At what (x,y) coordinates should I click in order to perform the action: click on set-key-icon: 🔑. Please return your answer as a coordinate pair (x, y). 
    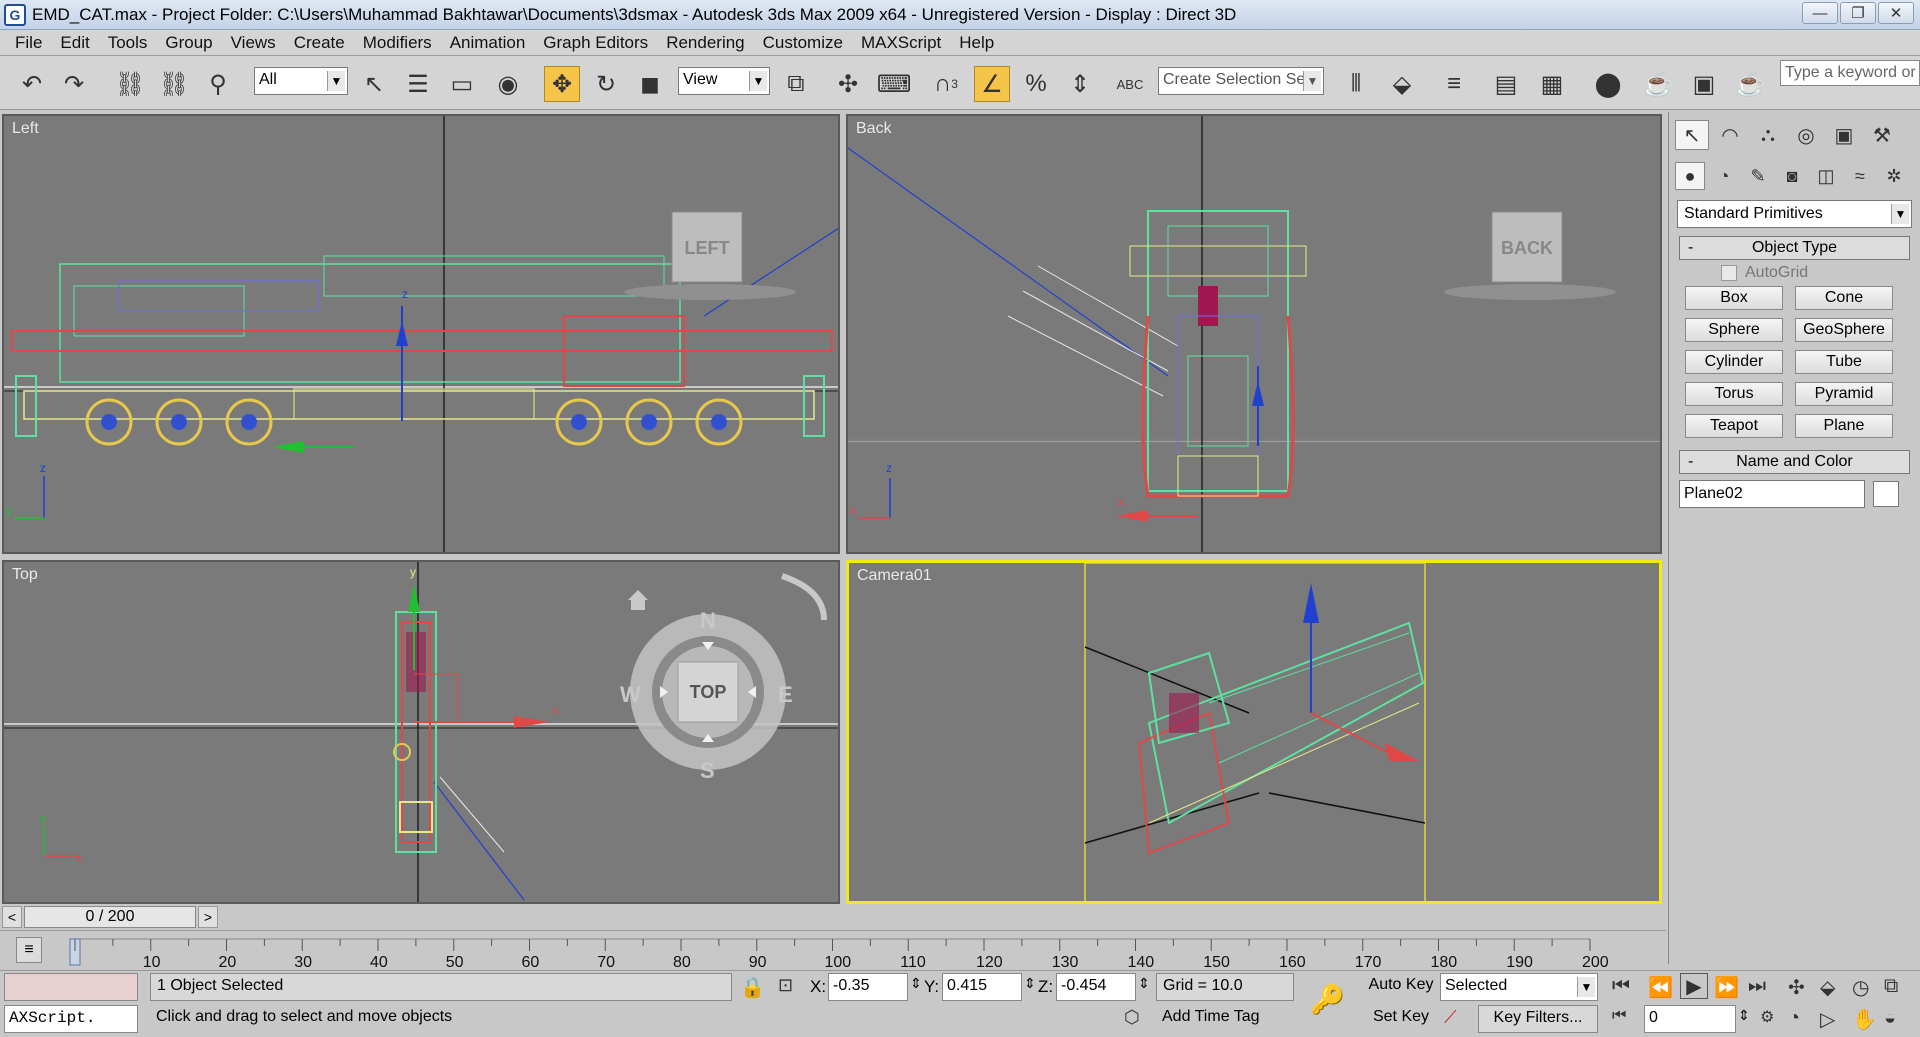
    Looking at the image, I should click on (1327, 999).